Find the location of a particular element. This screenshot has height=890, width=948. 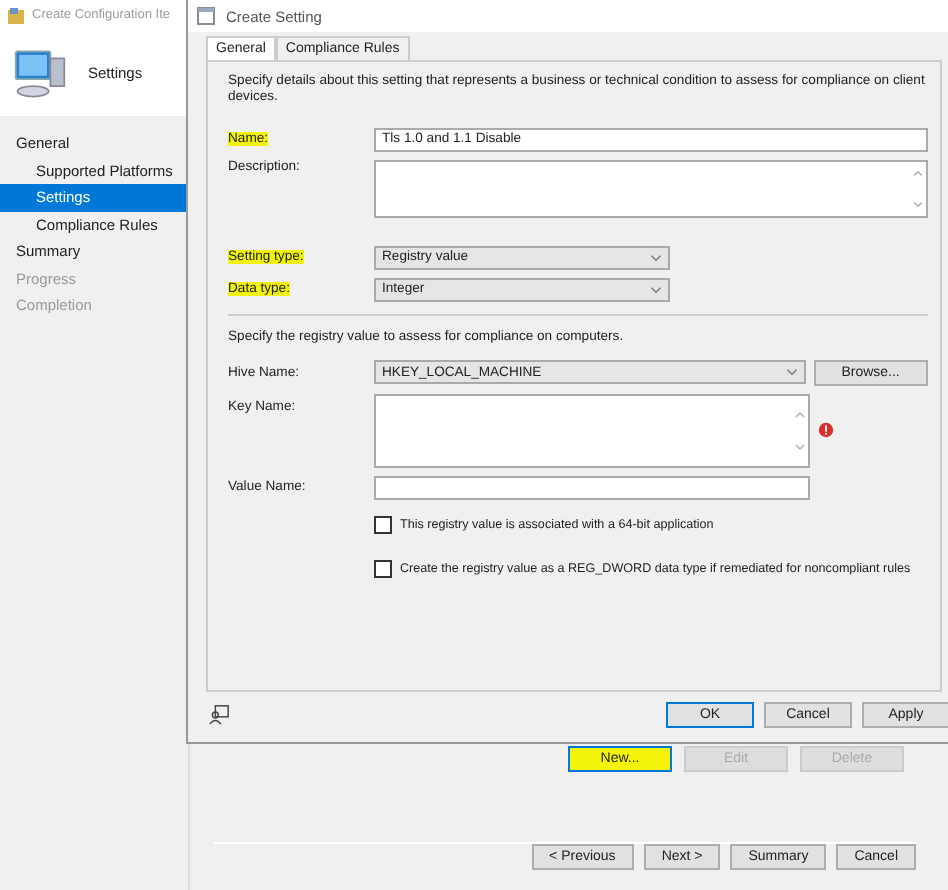

value-name-field is located at coordinates (592, 487).